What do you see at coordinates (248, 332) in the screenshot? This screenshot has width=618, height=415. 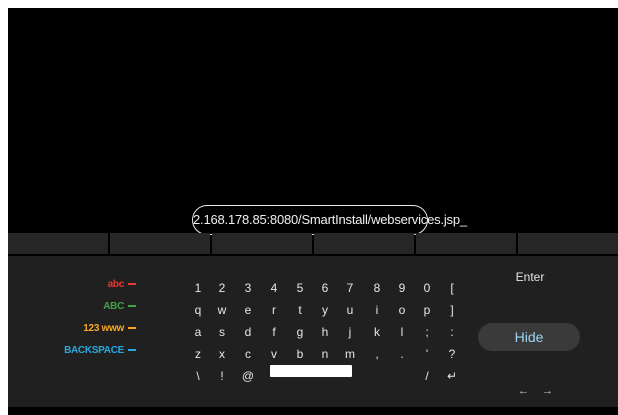 I see `key: d` at bounding box center [248, 332].